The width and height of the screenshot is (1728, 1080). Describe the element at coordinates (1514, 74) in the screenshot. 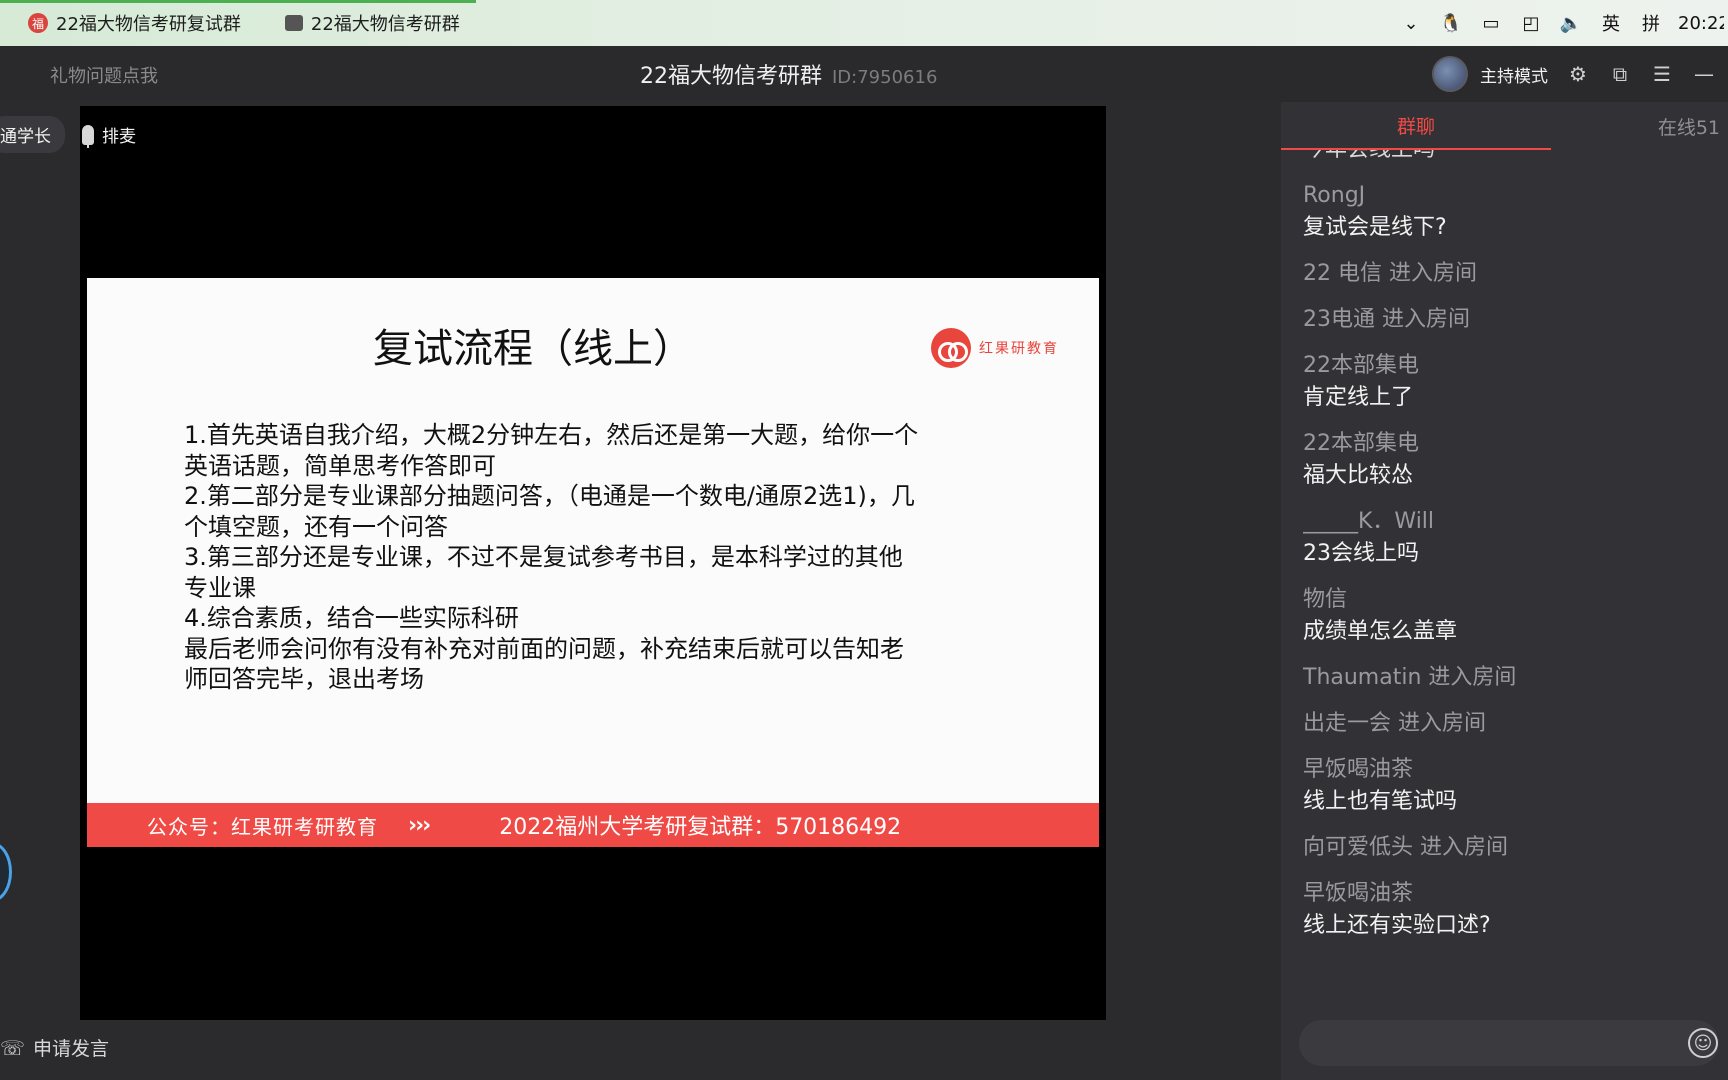

I see `host-mode-button: 主持模式` at that location.